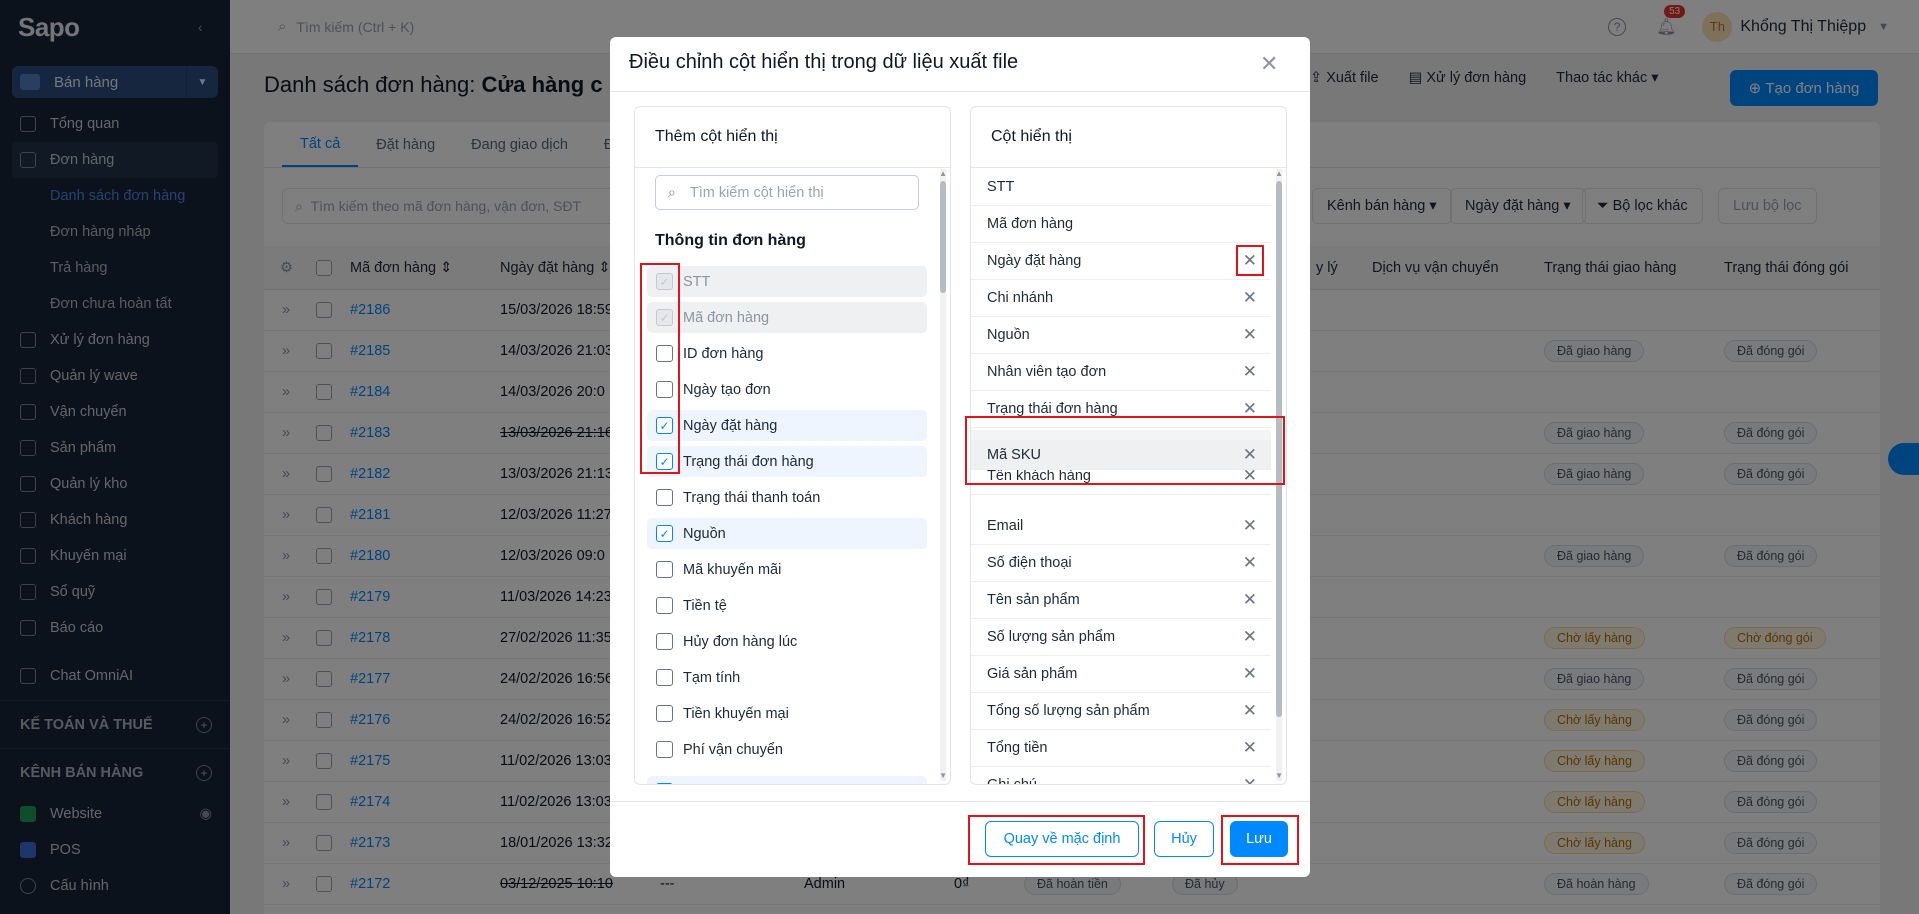  What do you see at coordinates (752, 497) in the screenshot?
I see `column-option-label: Trạng thái thanh toán` at bounding box center [752, 497].